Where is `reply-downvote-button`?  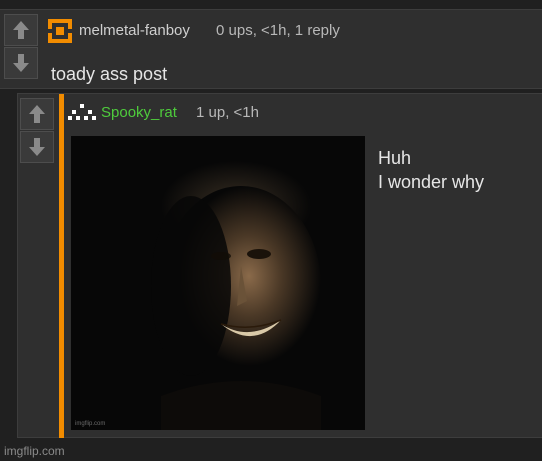
reply-downvote-button is located at coordinates (37, 147).